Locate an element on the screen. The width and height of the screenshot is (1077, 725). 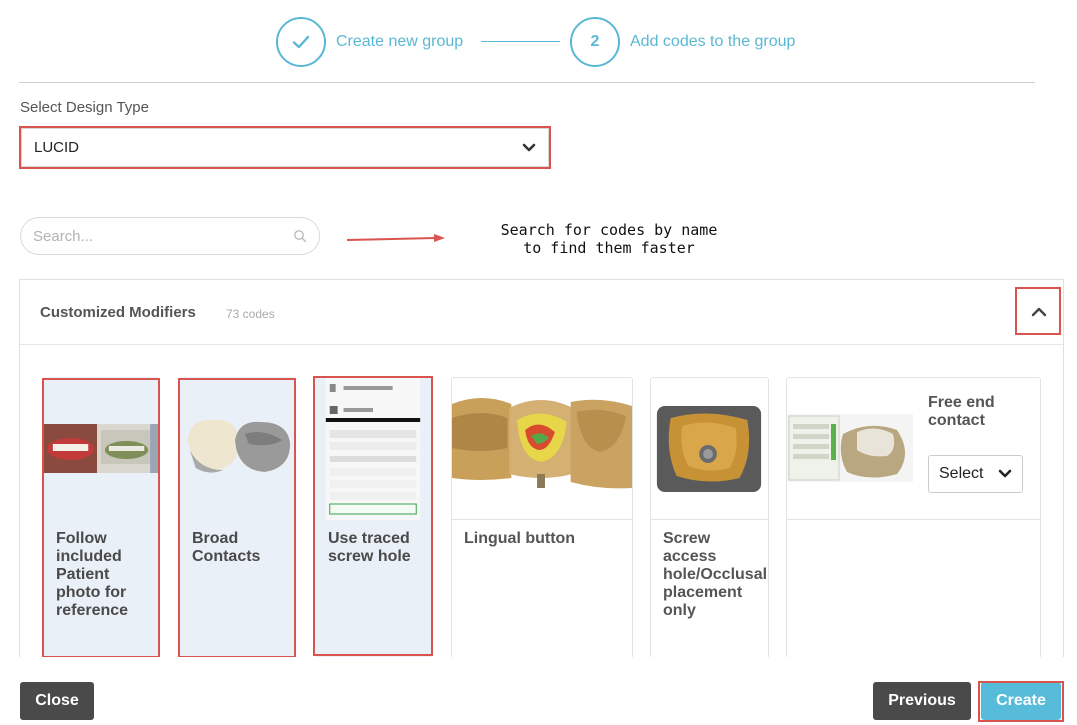
crown-pair-thumbnail is located at coordinates (237, 449).